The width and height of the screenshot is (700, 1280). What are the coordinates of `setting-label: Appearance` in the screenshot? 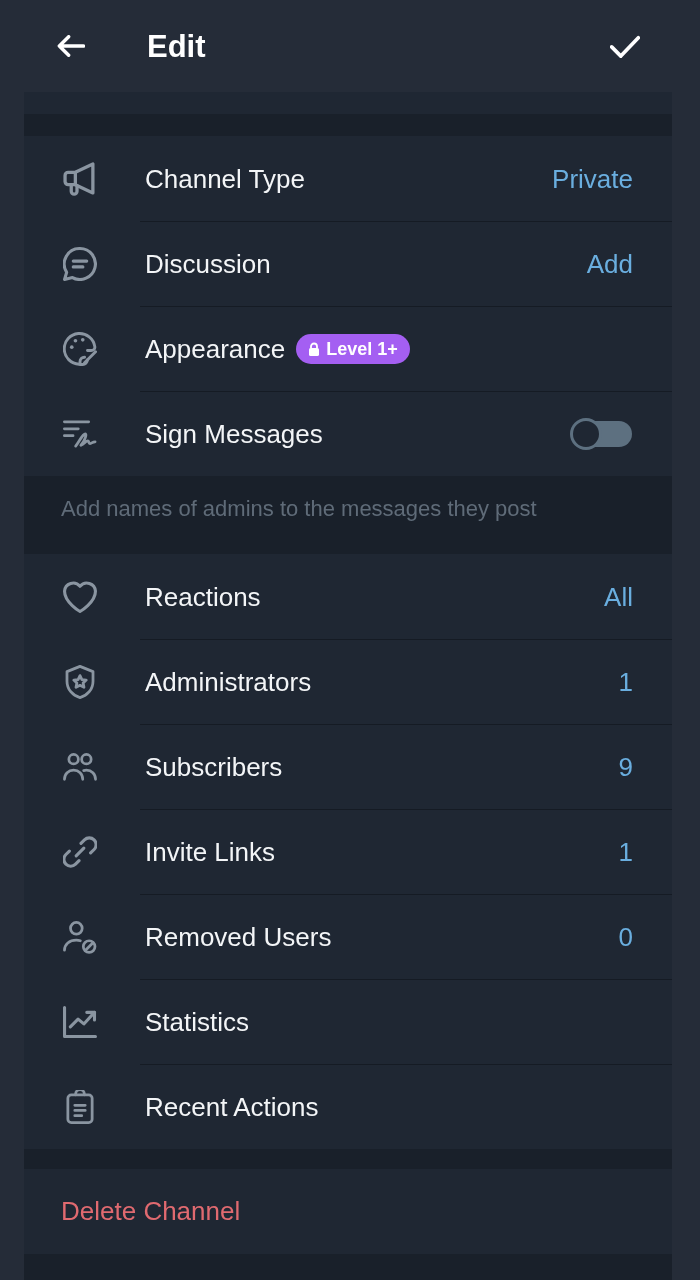 It's located at (215, 349).